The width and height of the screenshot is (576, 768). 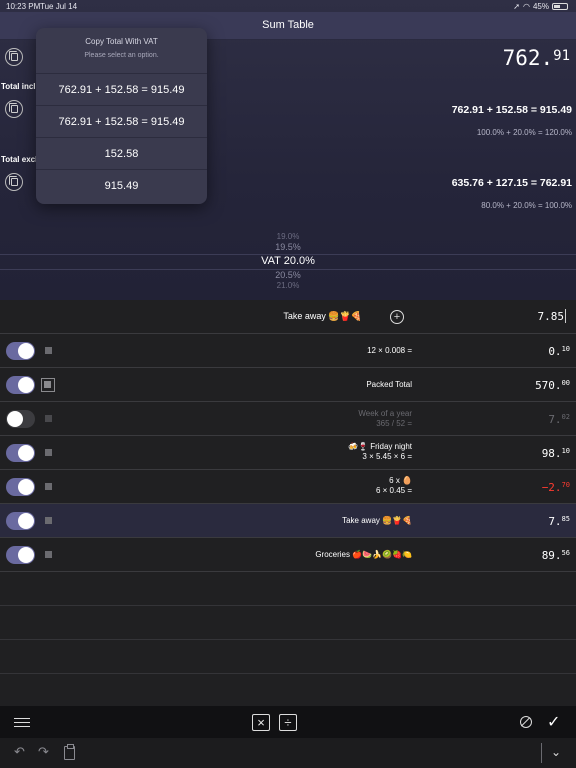 I want to click on status-date: Tue Jul 14, so click(x=59, y=6).